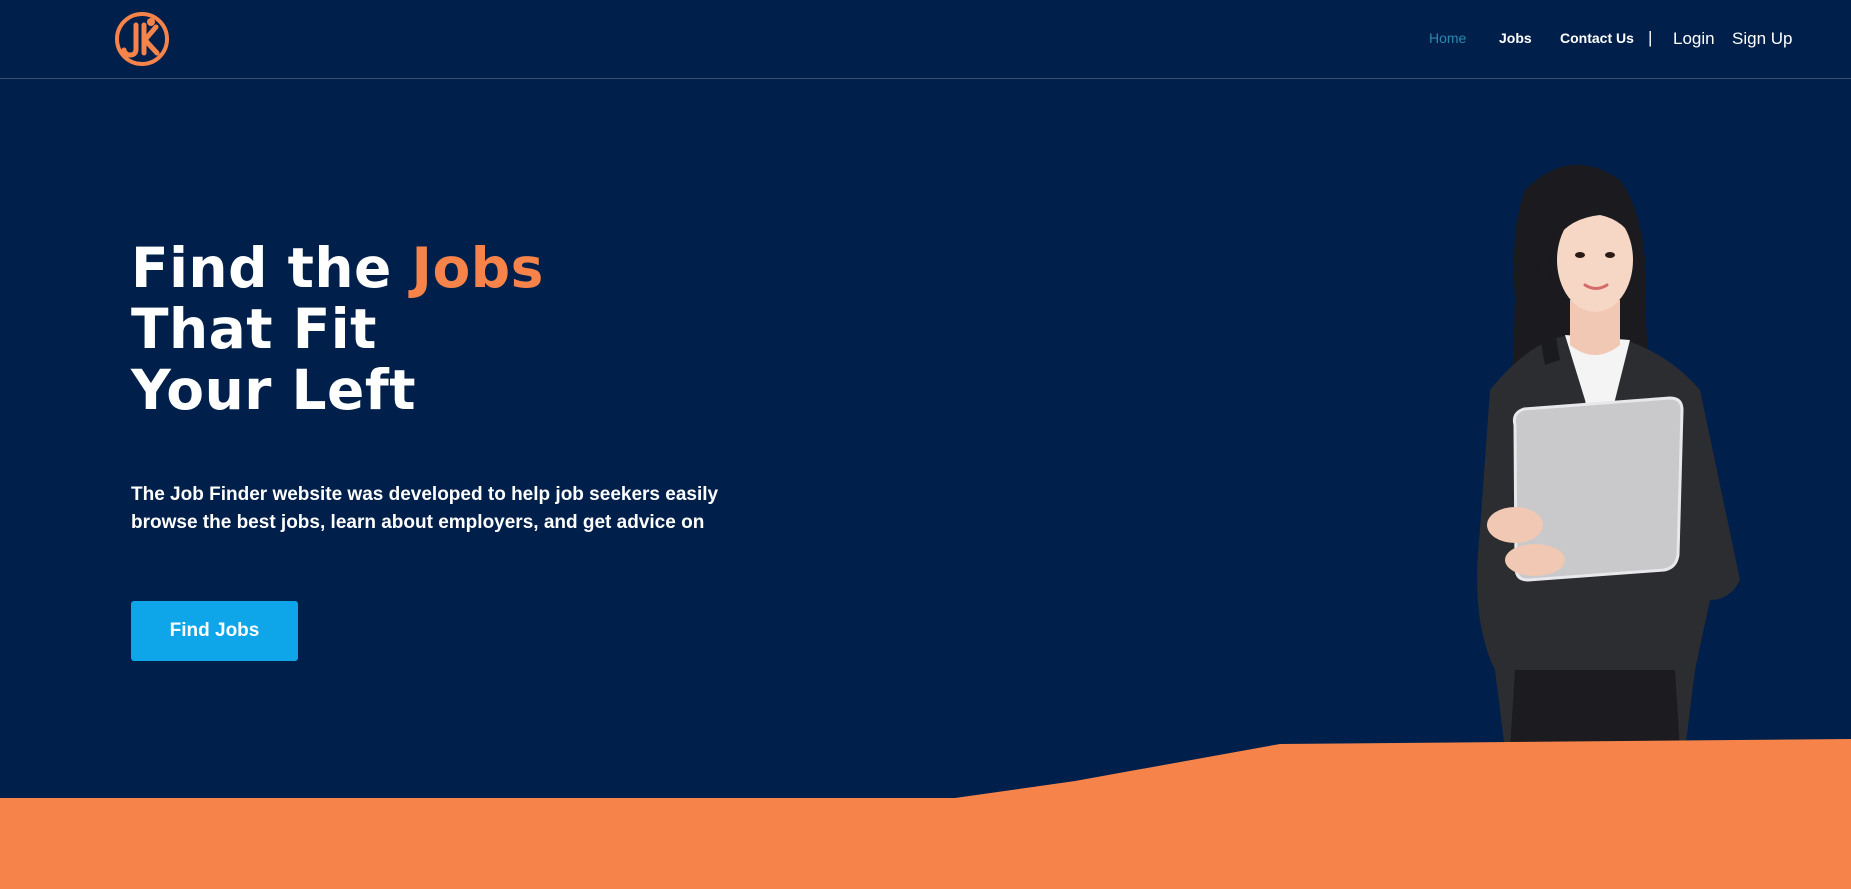 This screenshot has width=1851, height=889. Describe the element at coordinates (254, 329) in the screenshot. I see `hero-title-line2: That Fit` at that location.